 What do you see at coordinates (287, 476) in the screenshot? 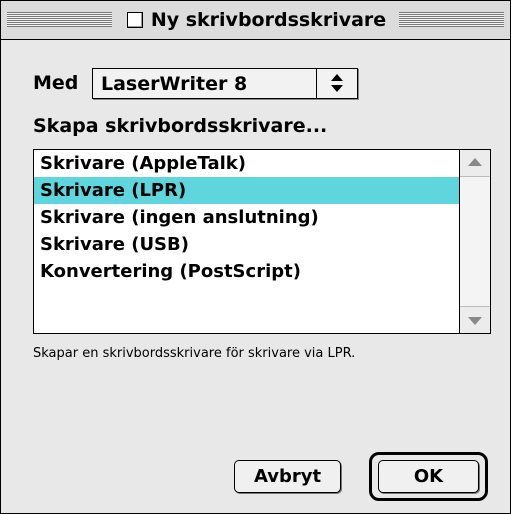
I see `cancel-button: Avbryt` at bounding box center [287, 476].